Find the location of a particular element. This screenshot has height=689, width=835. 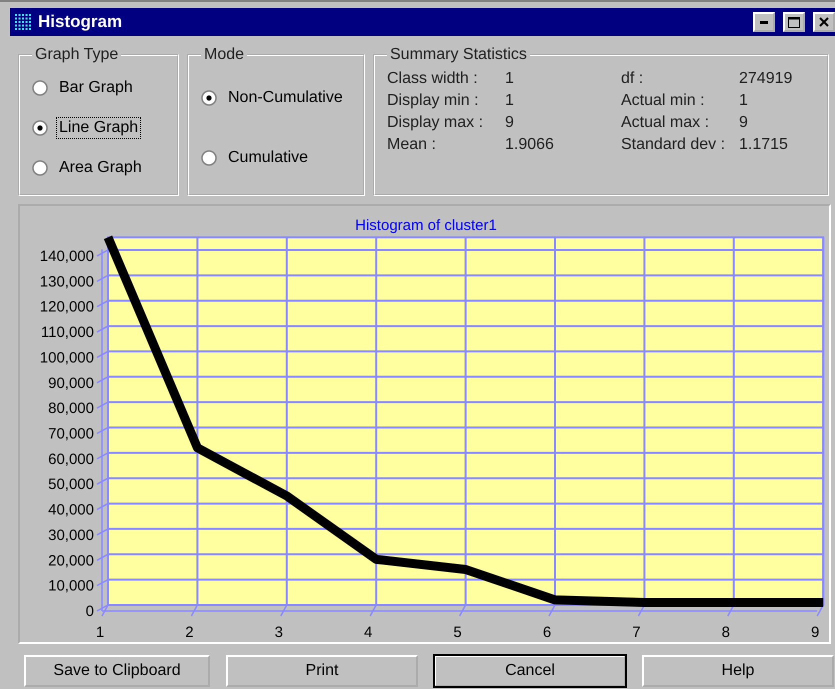

stat-label: Standard dev : is located at coordinates (673, 145).